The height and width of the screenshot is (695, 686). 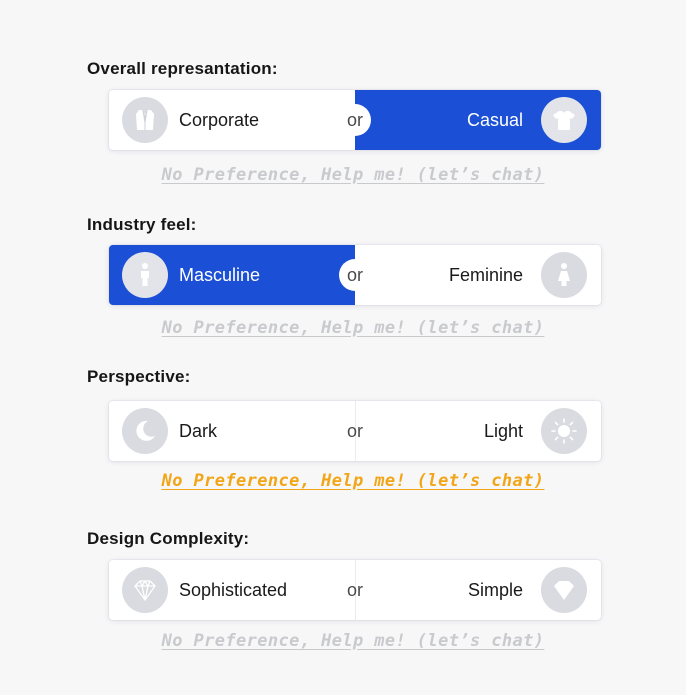 What do you see at coordinates (198, 430) in the screenshot?
I see `option-label: Dark` at bounding box center [198, 430].